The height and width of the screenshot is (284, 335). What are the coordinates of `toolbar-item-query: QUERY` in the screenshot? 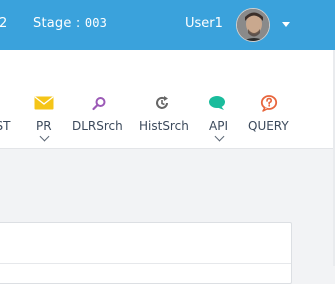 It's located at (270, 99).